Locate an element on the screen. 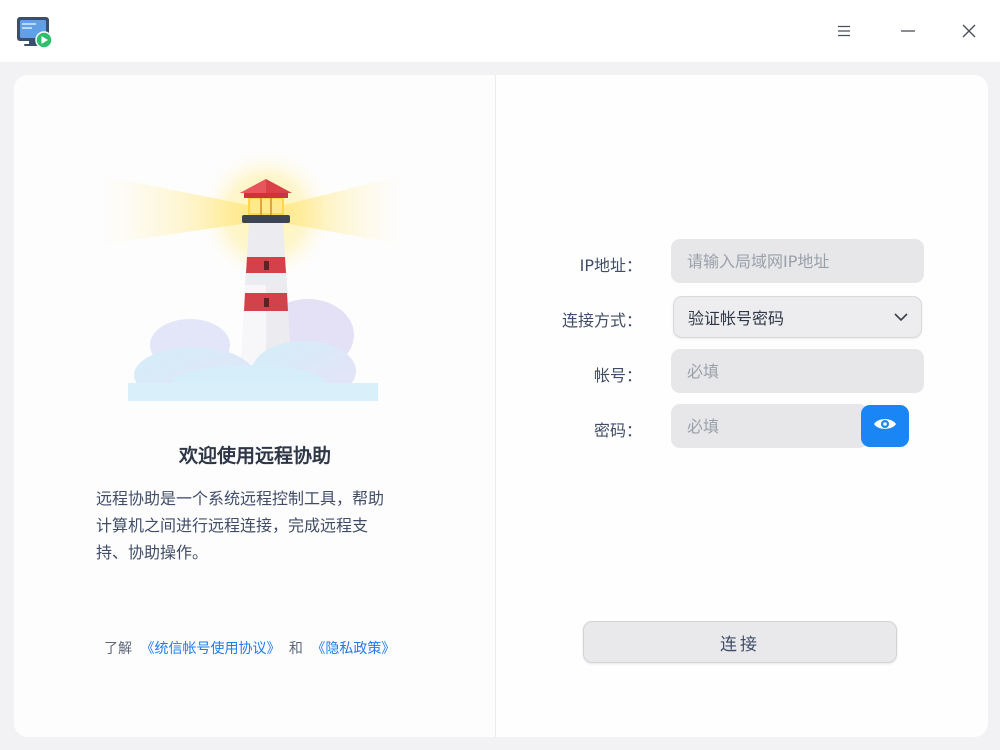 This screenshot has height=750, width=1000. user-agreement-link: 《统信帐号使用协议》 is located at coordinates (210, 649).